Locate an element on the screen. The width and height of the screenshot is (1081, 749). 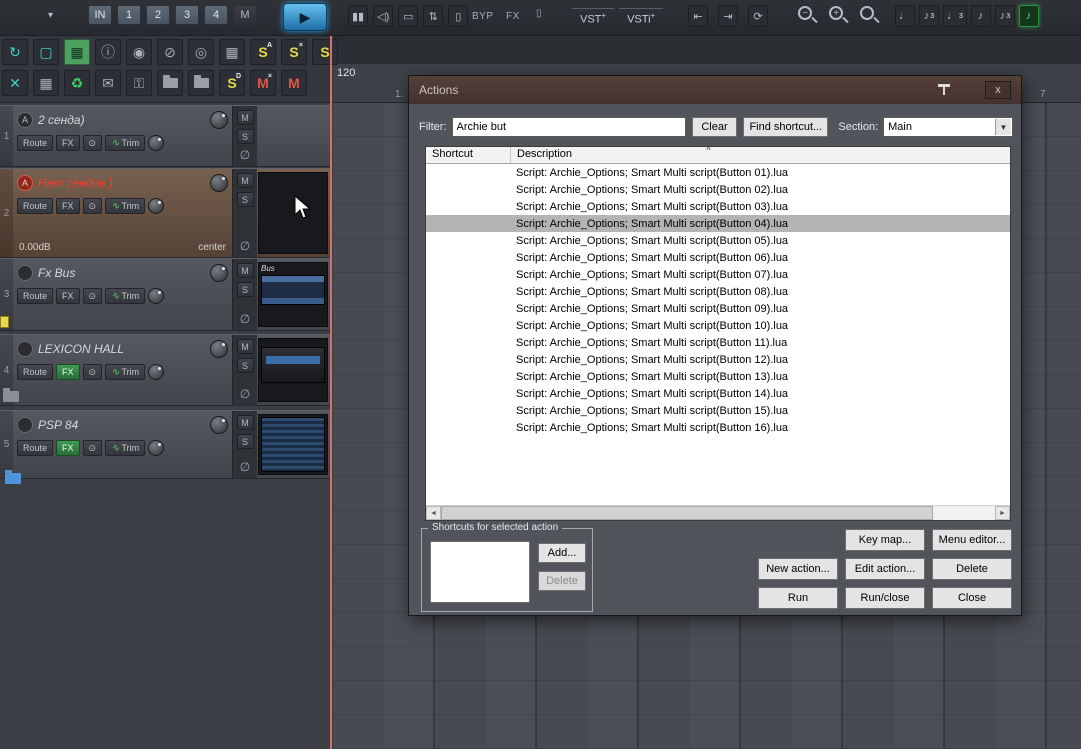
clear-button: Clear is located at coordinates (714, 127).